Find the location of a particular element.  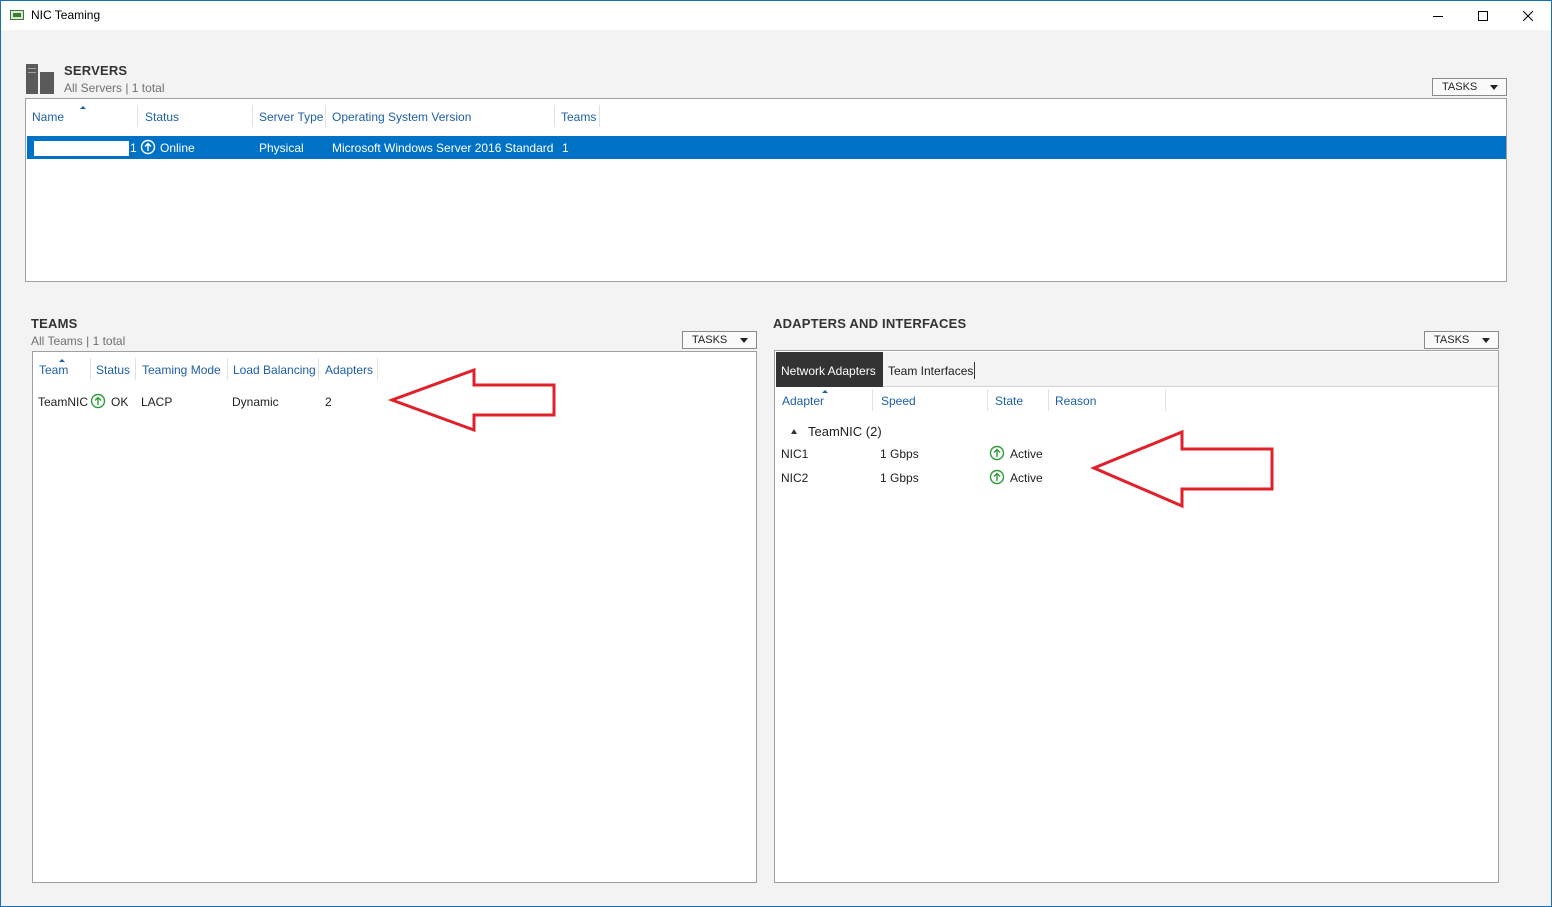

column-header-load-balancing: Load Balancing is located at coordinates (274, 370).